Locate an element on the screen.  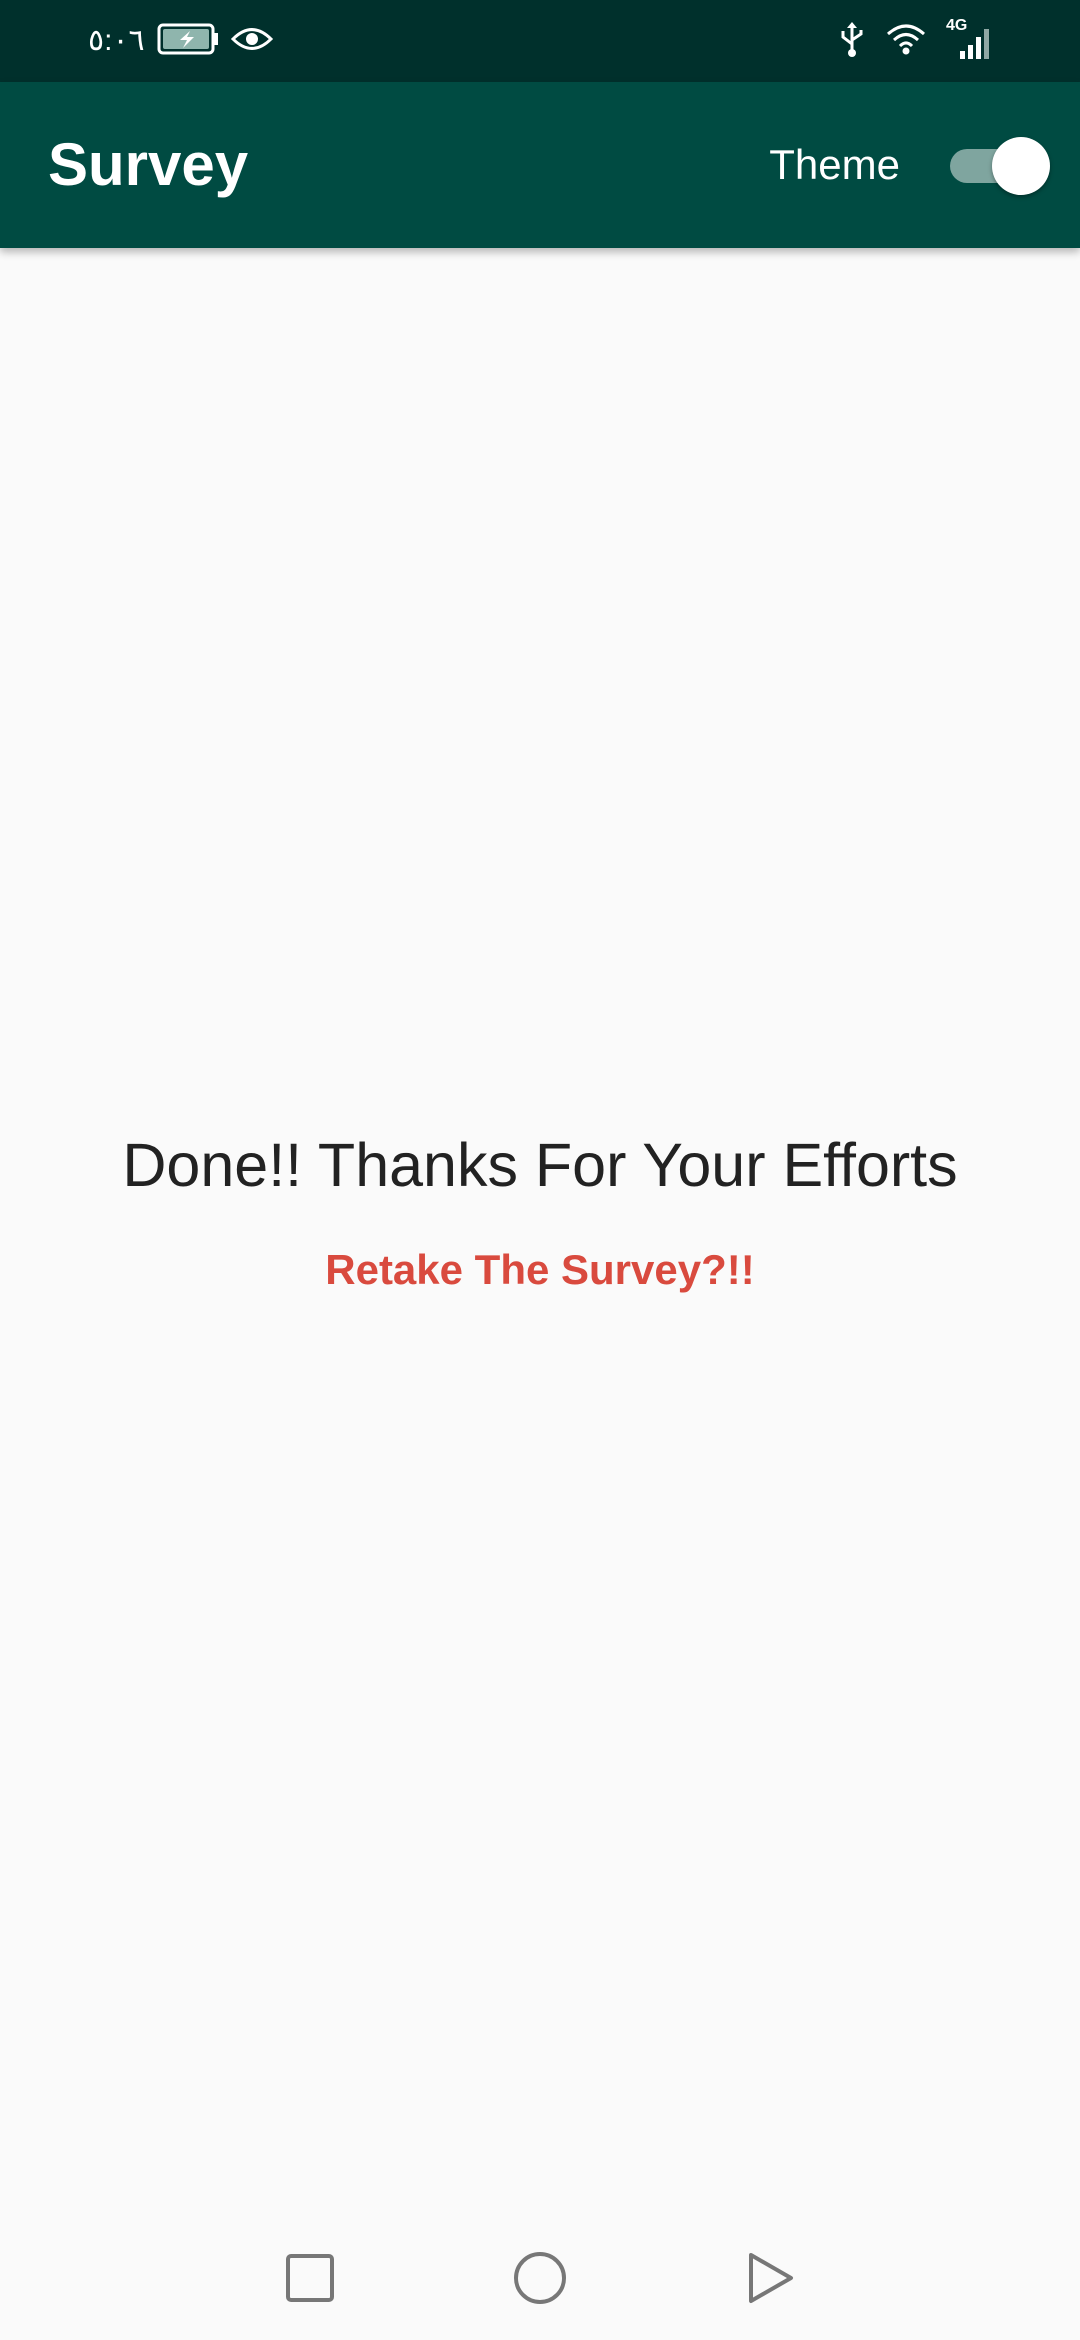
status-left: ٥:٠٦ is located at coordinates (180, 41).